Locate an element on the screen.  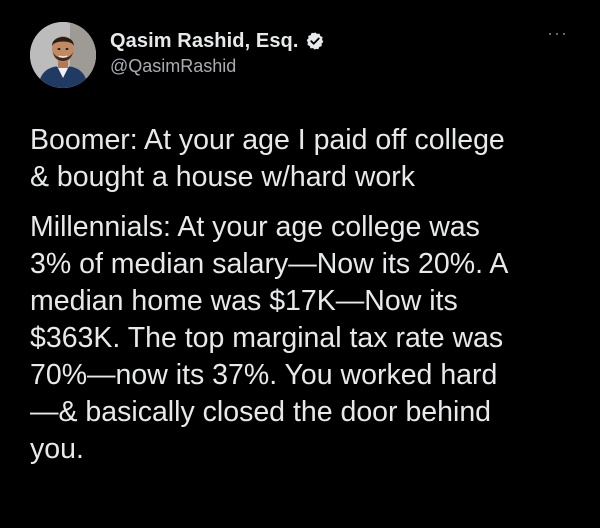
avatar-photo is located at coordinates (63, 55).